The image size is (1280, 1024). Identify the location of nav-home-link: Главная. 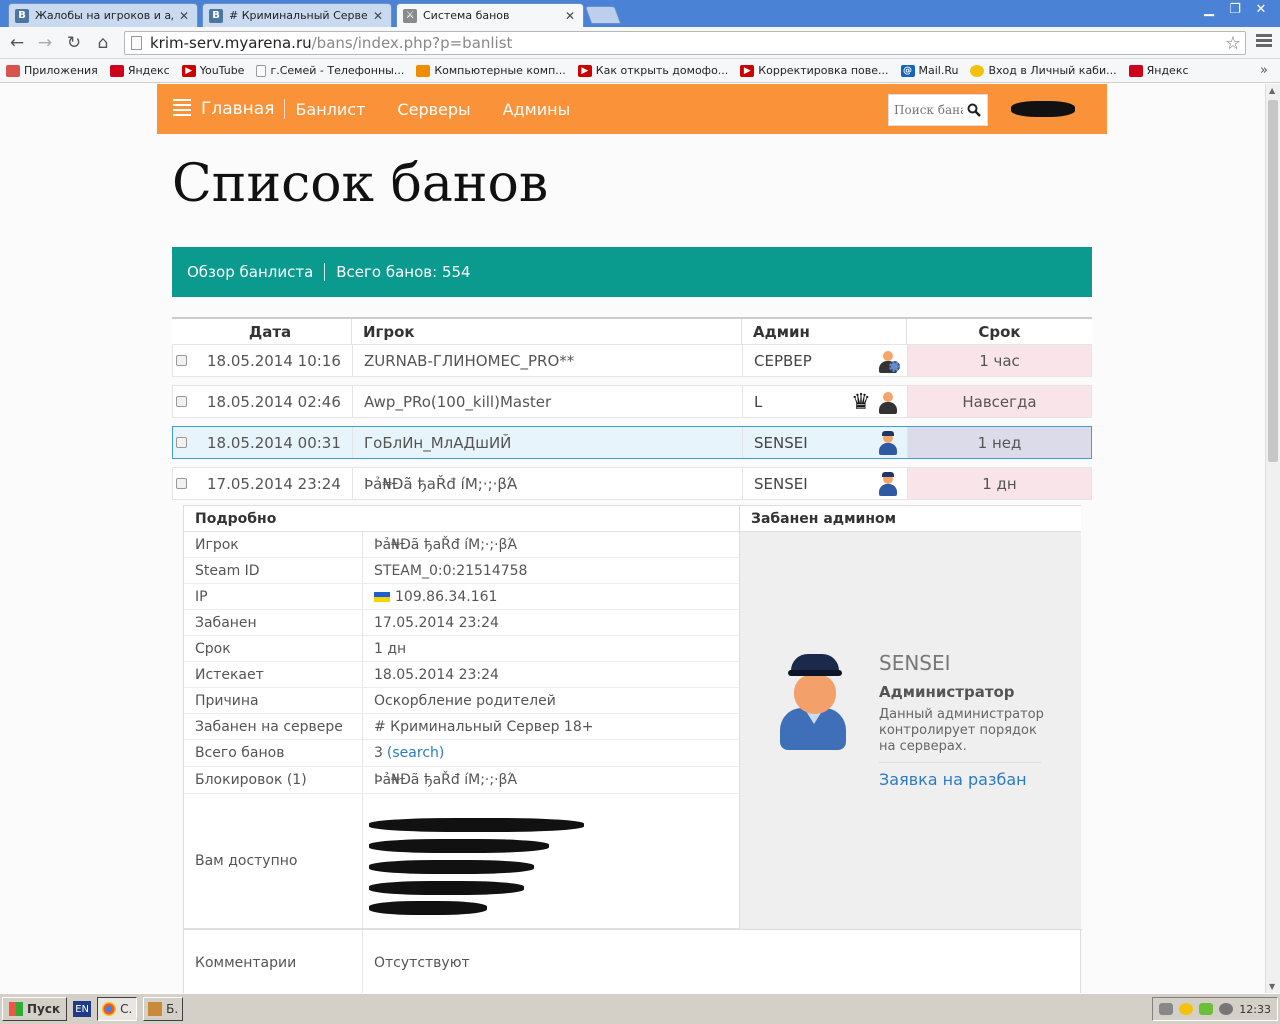
(243, 109).